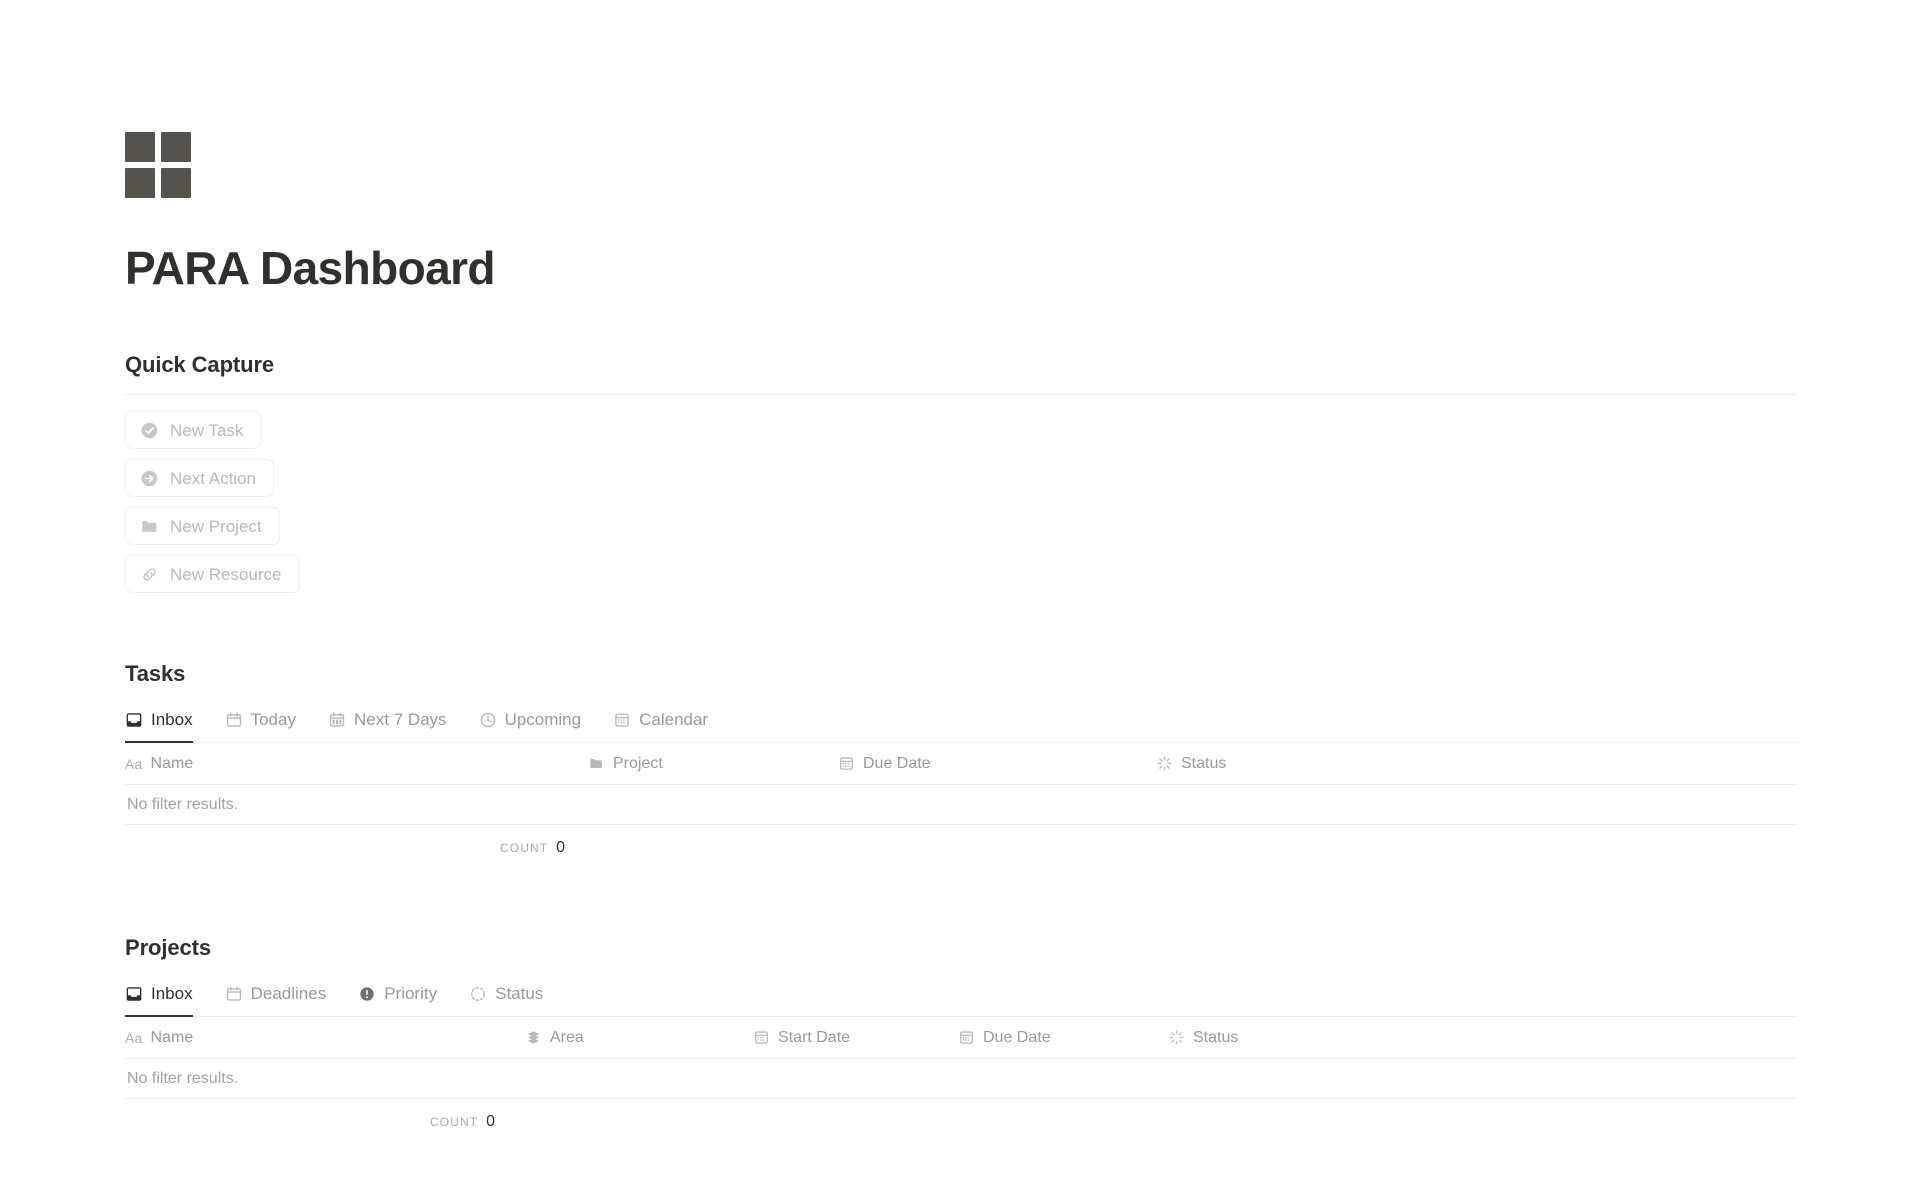 This screenshot has height=1199, width=1920. Describe the element at coordinates (216, 526) in the screenshot. I see `new-project-label: New Project` at that location.